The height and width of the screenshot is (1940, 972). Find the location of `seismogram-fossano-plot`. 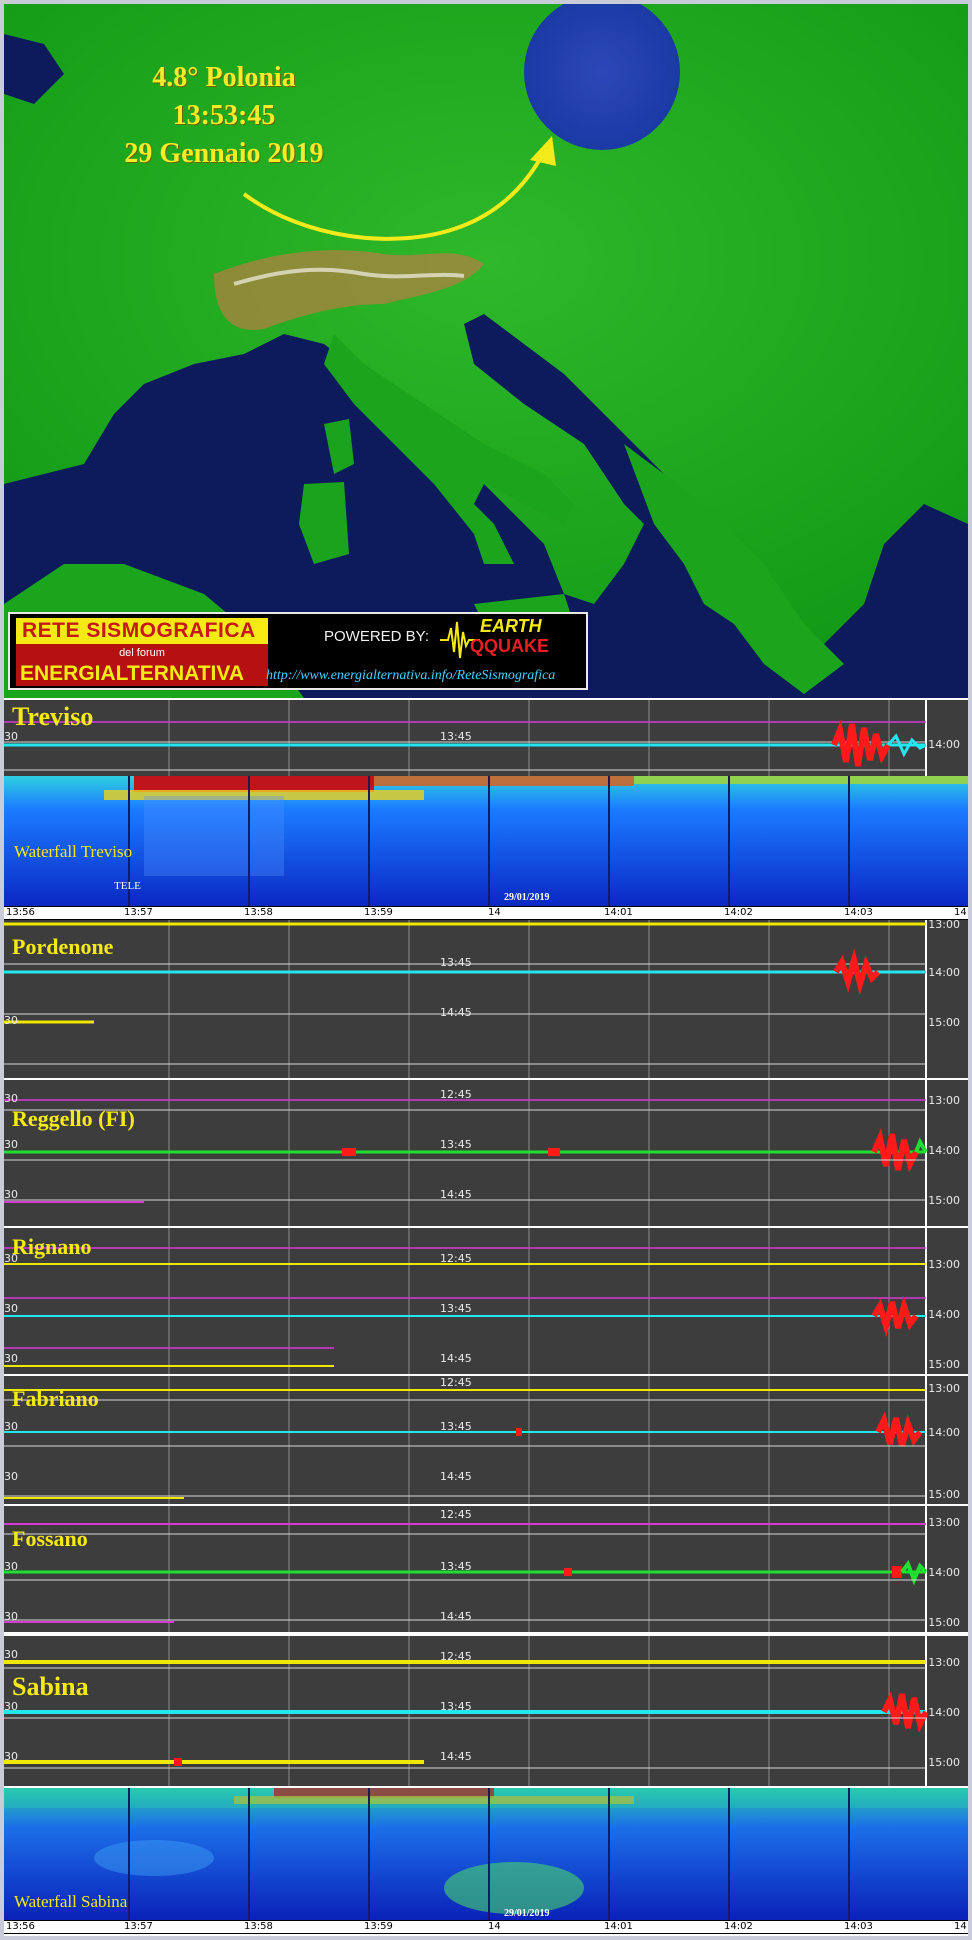

seismogram-fossano-plot is located at coordinates (466, 1569).